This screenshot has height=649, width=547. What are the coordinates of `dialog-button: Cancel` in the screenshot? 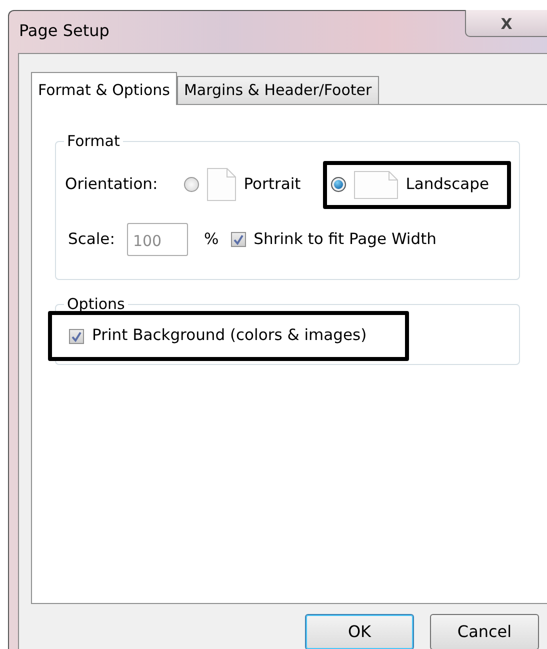 It's located at (484, 631).